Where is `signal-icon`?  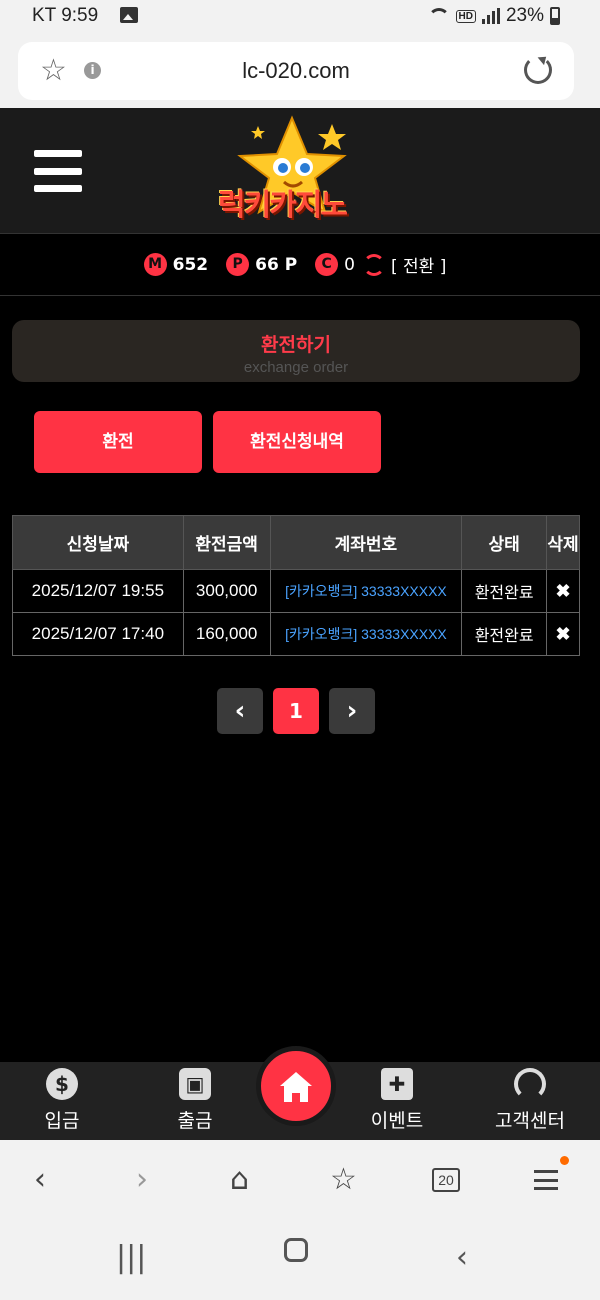 signal-icon is located at coordinates (490, 16).